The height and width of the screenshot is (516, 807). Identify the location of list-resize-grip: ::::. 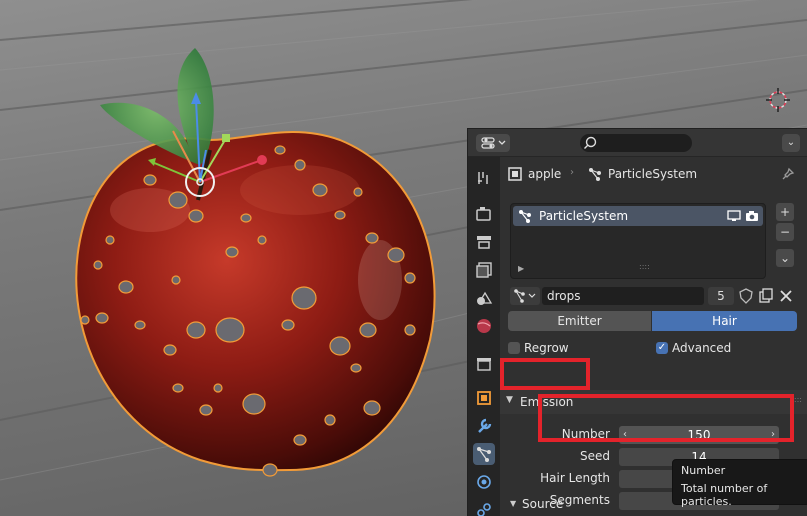
(644, 266).